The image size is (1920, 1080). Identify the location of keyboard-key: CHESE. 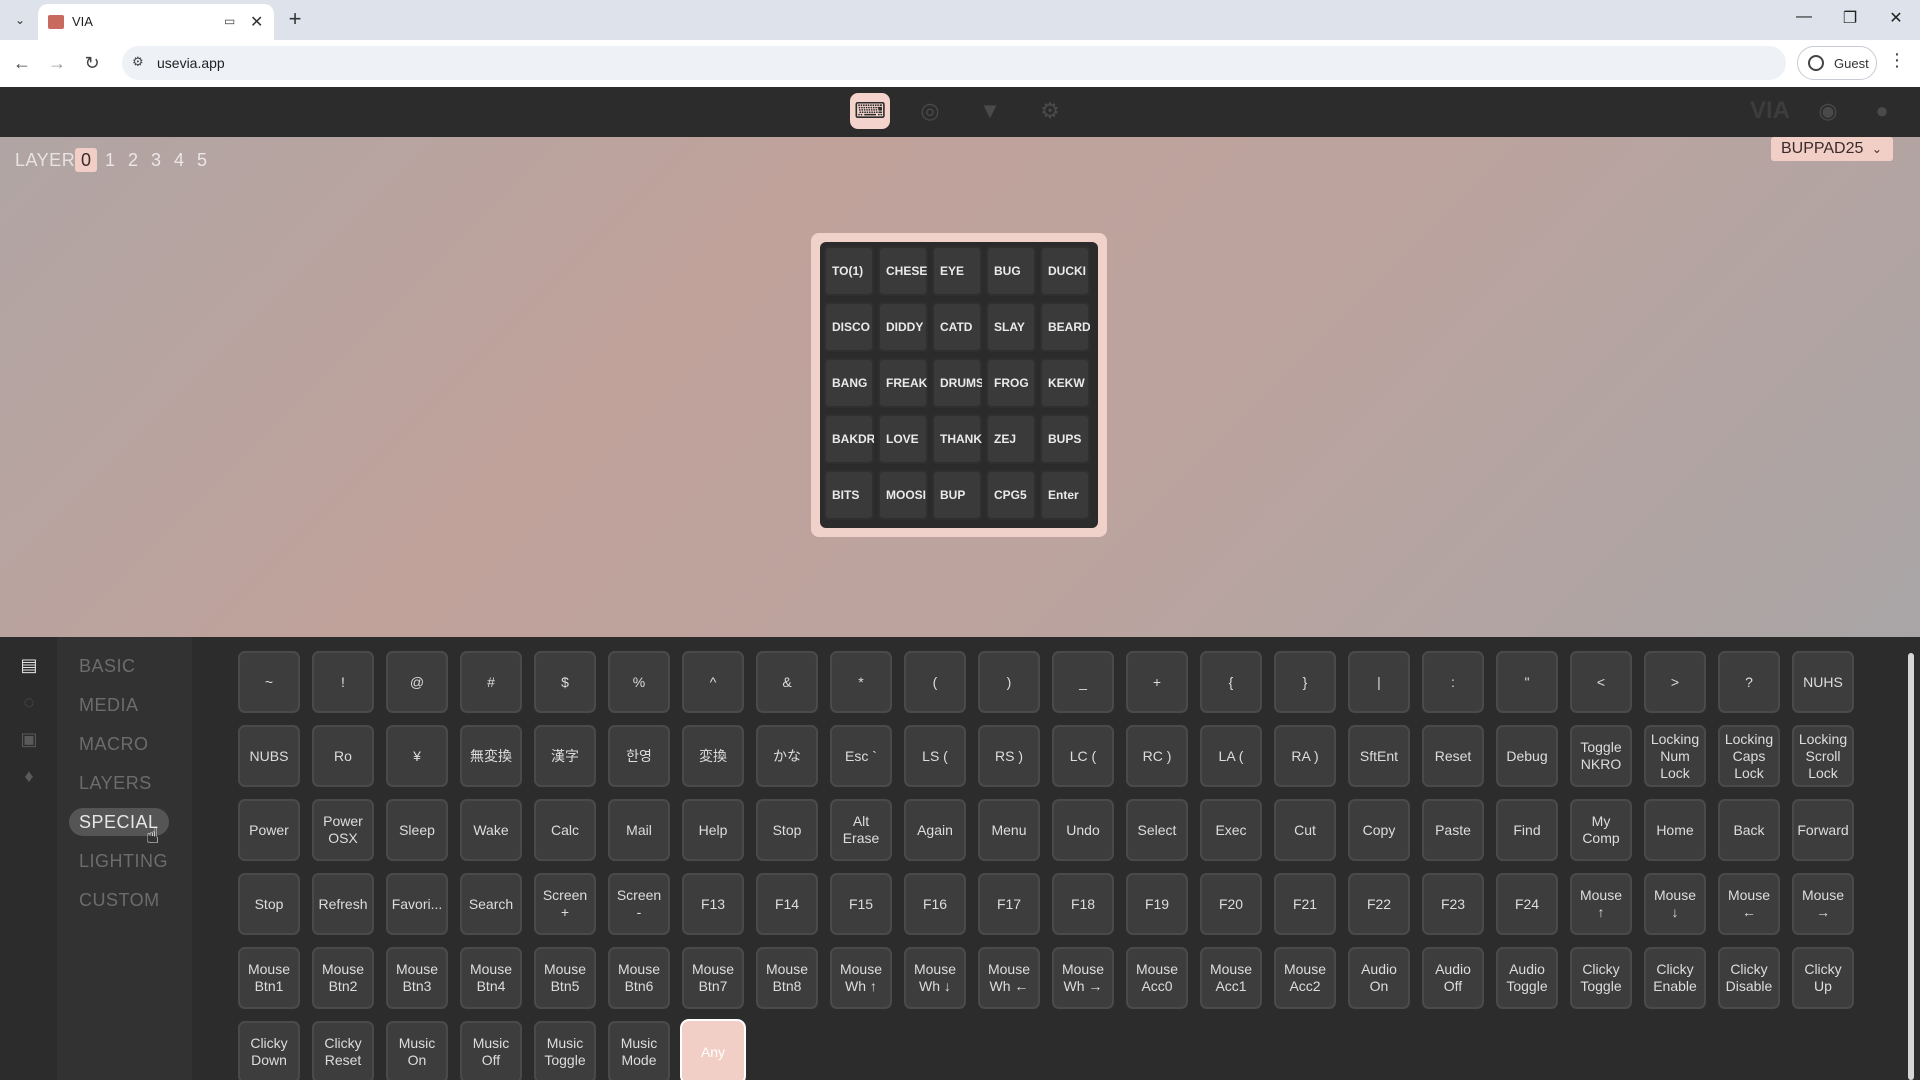
(903, 271).